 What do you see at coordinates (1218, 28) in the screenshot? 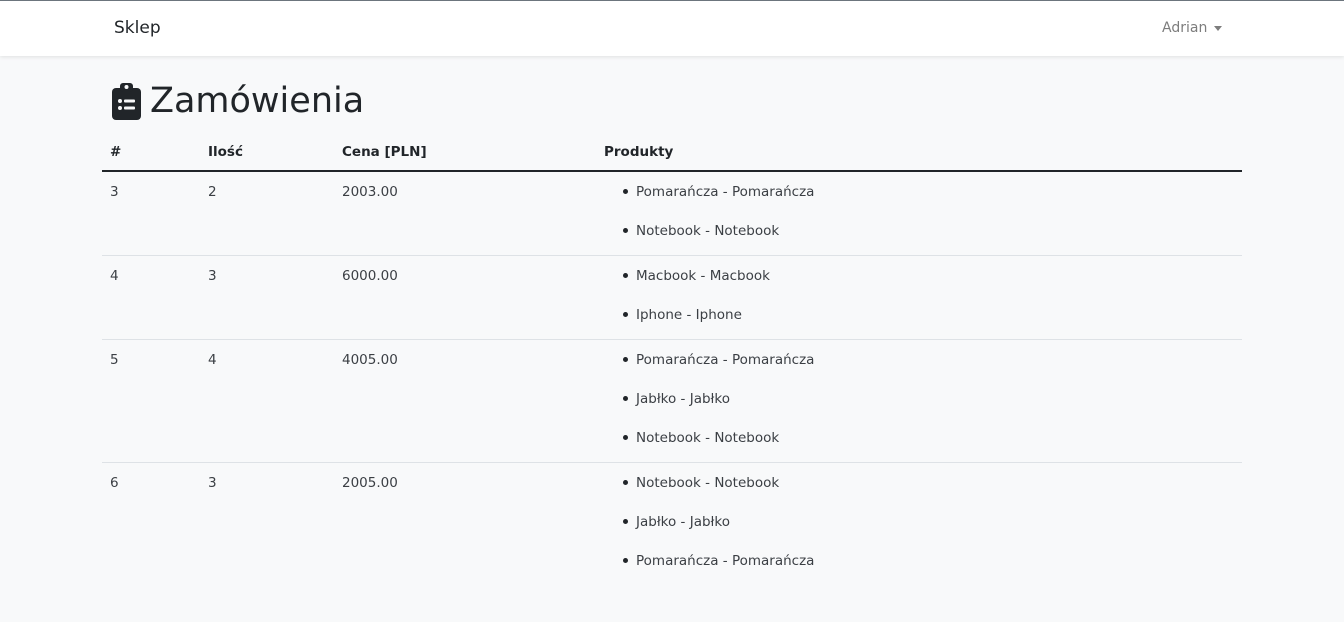
I see `caret-down-icon` at bounding box center [1218, 28].